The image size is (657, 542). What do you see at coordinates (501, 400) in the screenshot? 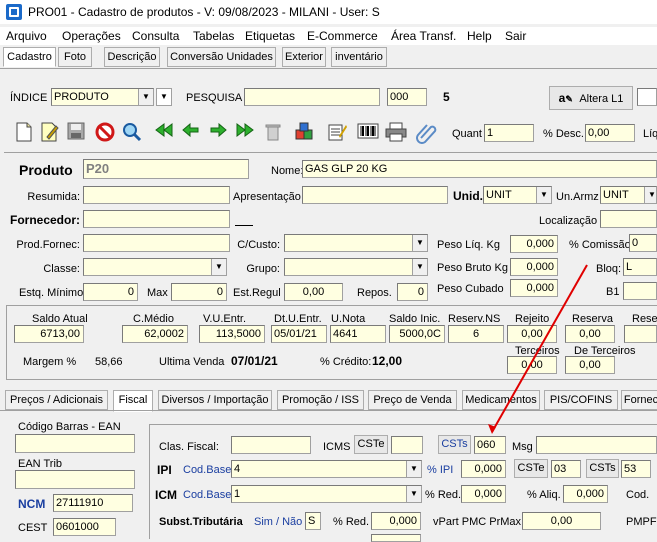
I see `tab-medicamentos: Medicamentos` at bounding box center [501, 400].